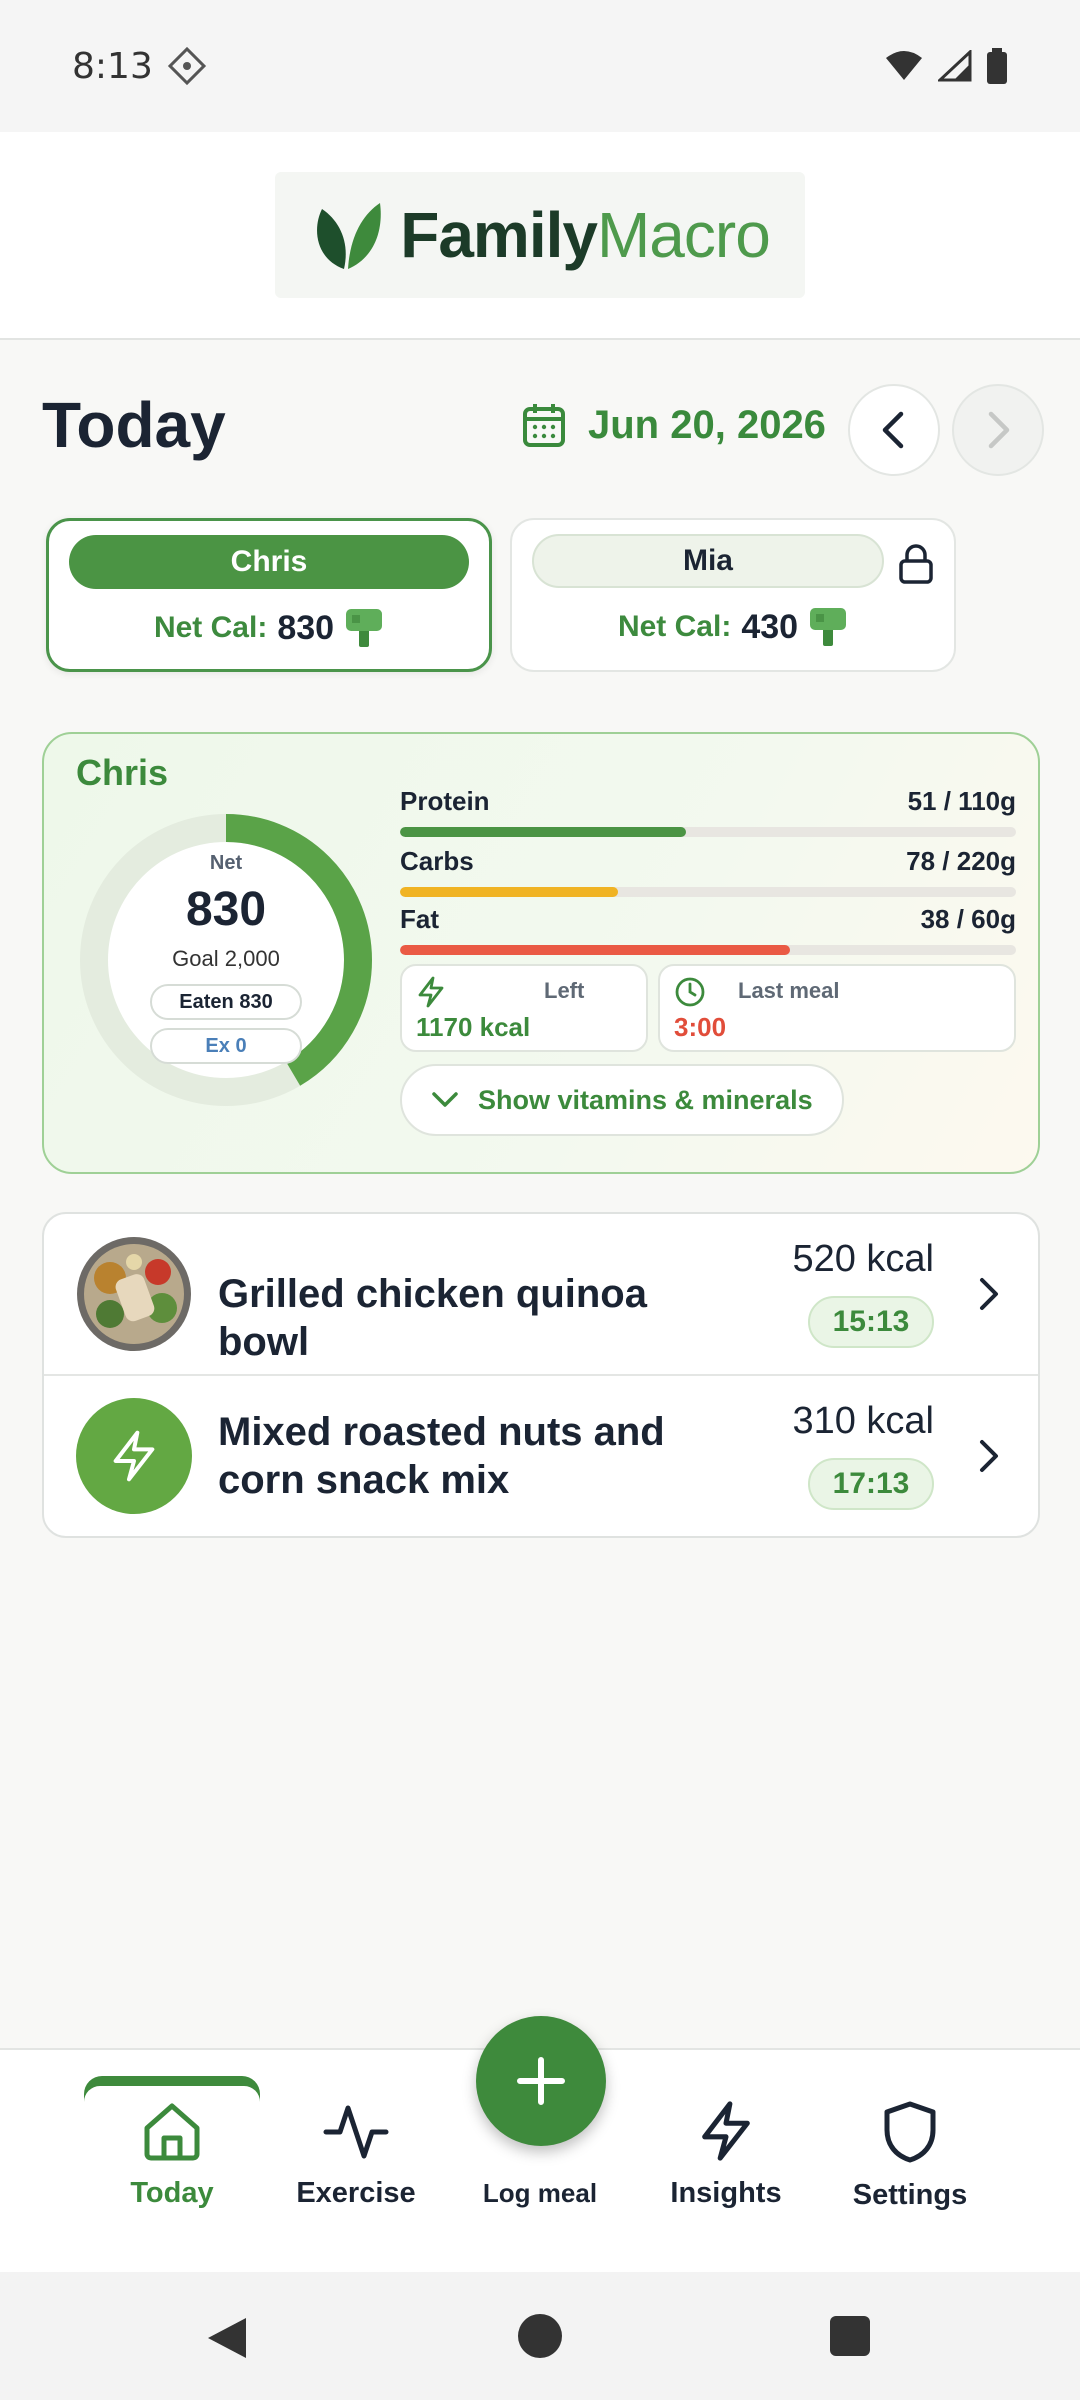 This screenshot has height=2400, width=1080. What do you see at coordinates (524, 1008) in the screenshot?
I see `calories-left-card: Left 1170 kcal` at bounding box center [524, 1008].